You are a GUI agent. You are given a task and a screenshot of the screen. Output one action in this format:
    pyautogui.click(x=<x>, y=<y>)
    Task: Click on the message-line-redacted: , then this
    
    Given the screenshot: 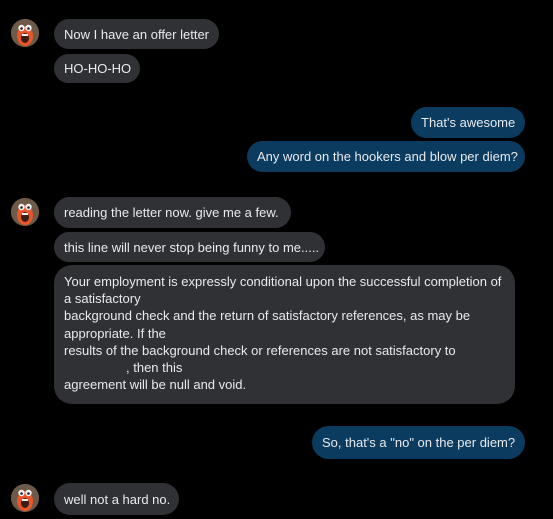 What is the action you would take?
    pyautogui.click(x=284, y=367)
    